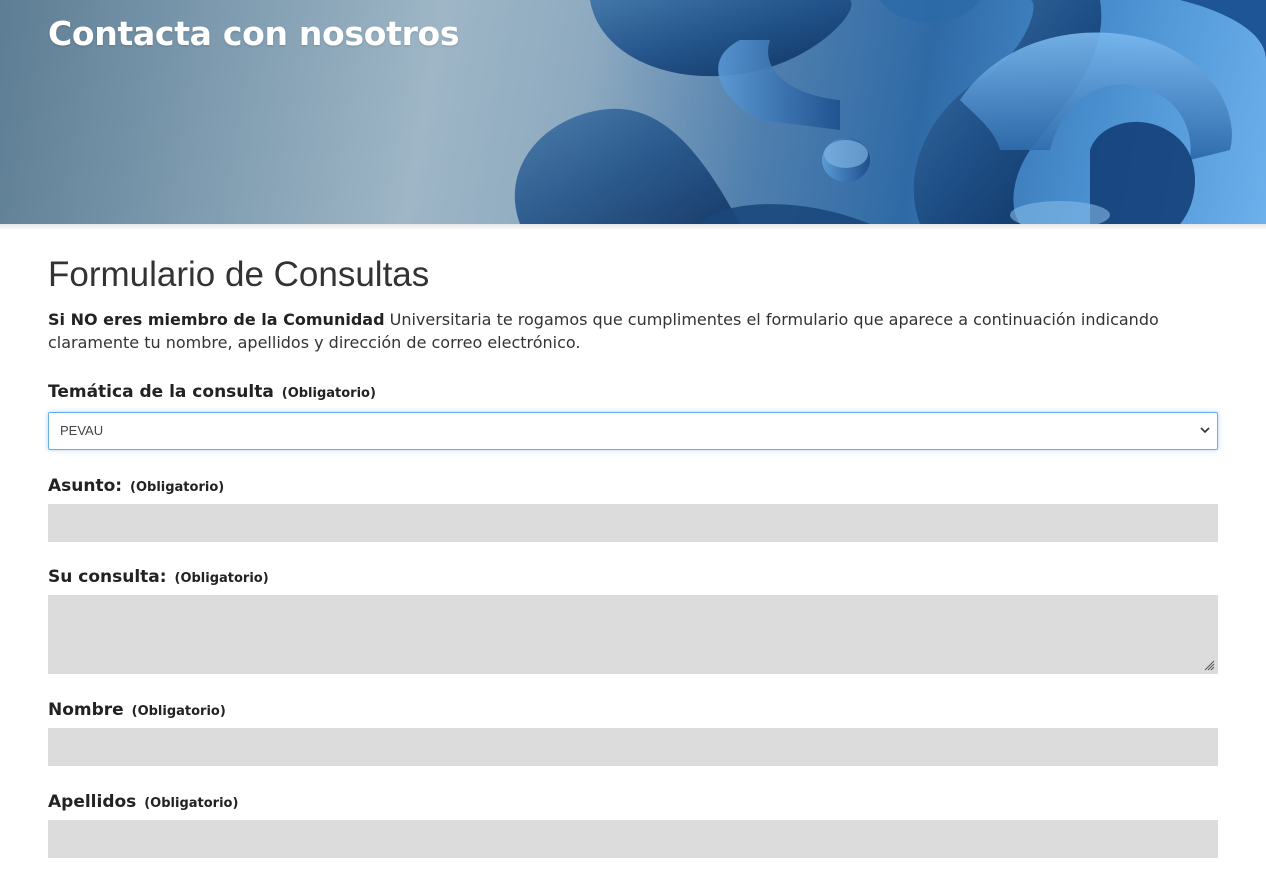  What do you see at coordinates (216, 319) in the screenshot?
I see `intro-emphasis: Si NO eres miembro de la Comunidad` at bounding box center [216, 319].